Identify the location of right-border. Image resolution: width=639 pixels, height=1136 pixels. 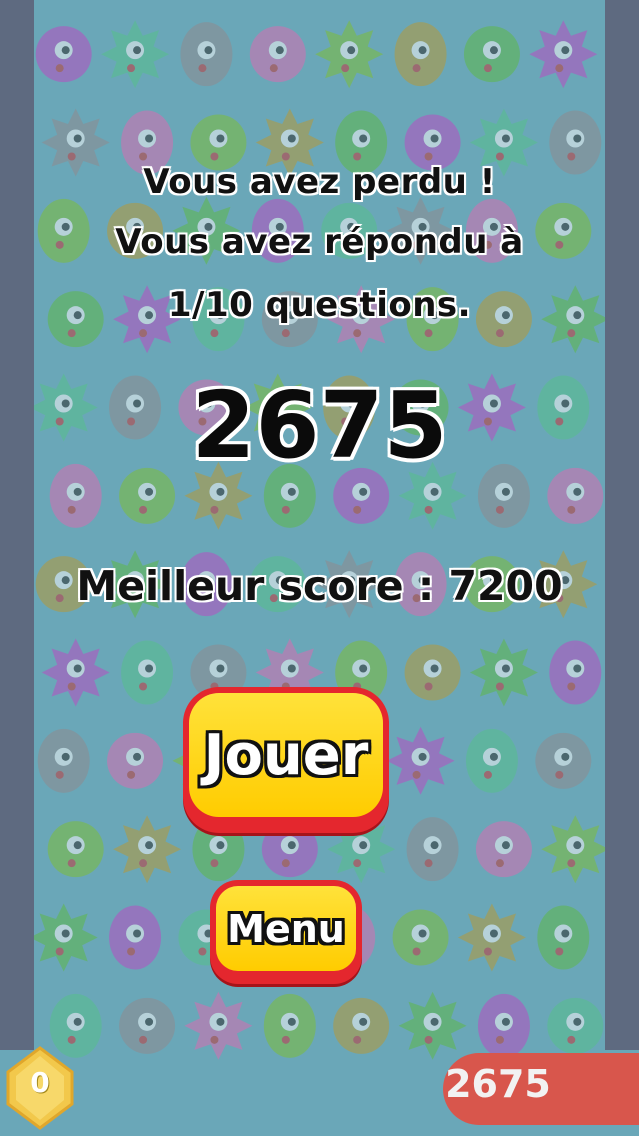
(622, 568).